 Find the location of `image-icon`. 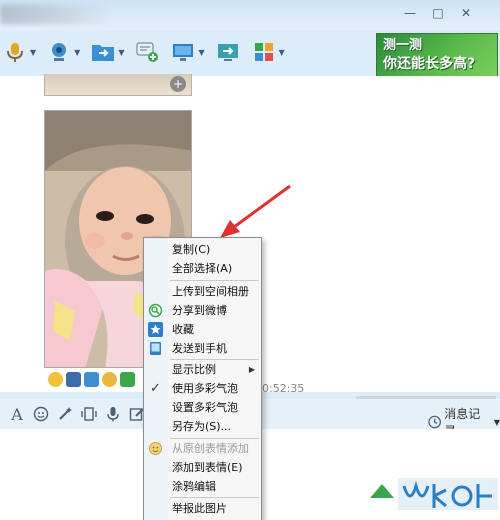

image-icon is located at coordinates (127, 379).